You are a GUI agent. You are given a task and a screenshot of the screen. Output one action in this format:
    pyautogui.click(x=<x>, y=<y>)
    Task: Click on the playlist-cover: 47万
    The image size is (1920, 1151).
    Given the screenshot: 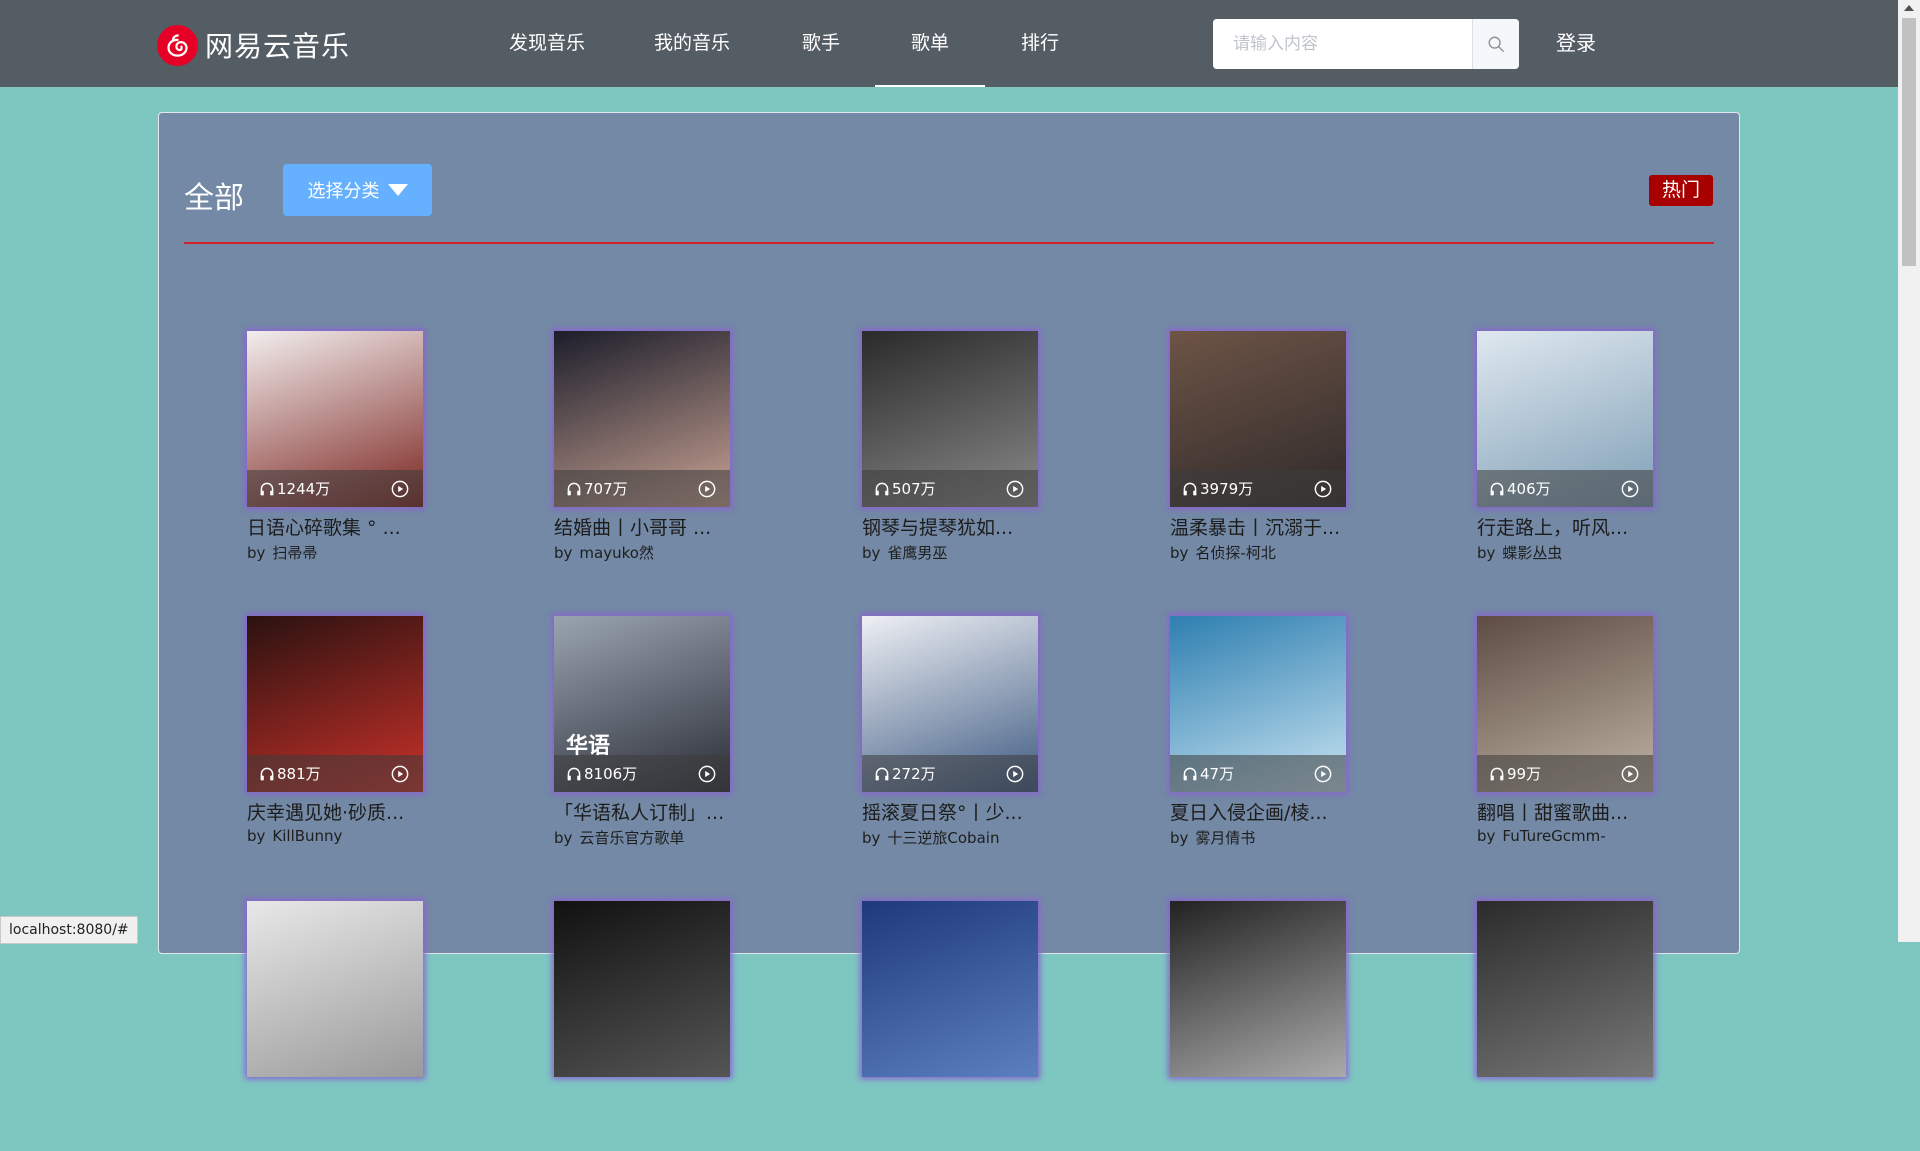 What is the action you would take?
    pyautogui.click(x=1258, y=704)
    